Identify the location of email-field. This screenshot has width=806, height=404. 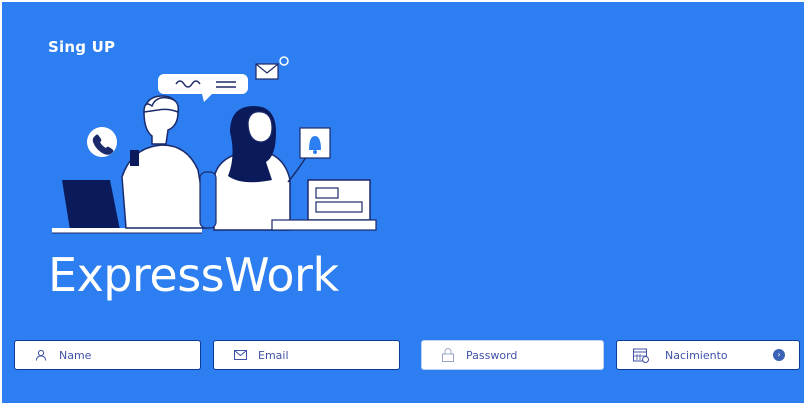
(306, 355).